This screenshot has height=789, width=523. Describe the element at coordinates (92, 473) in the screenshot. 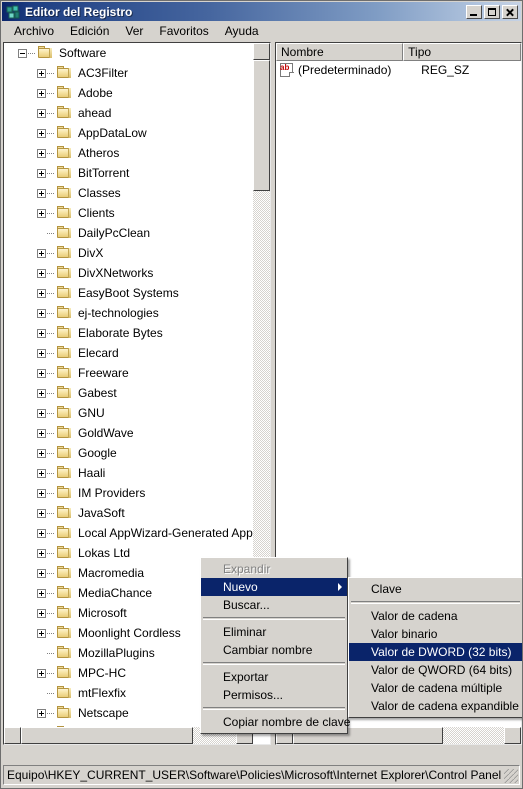

I see `tree-node-label: Haali` at that location.